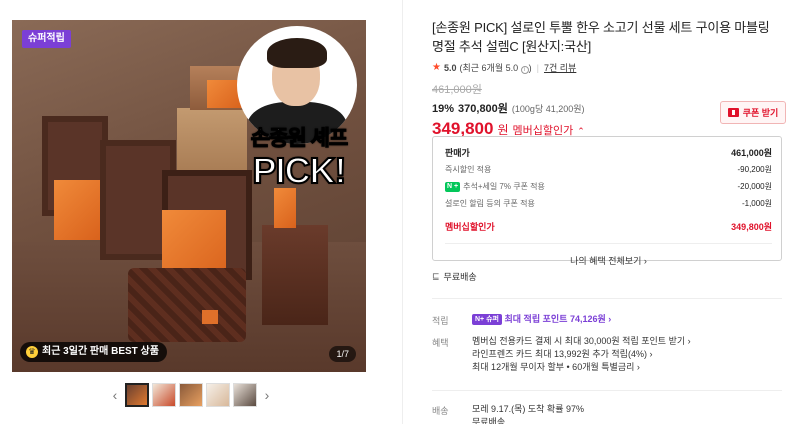 This screenshot has height=424, width=800. I want to click on benefit-item: 최대 12개월 무이자 할부 • 60개월 특별금리 ›, so click(581, 367).